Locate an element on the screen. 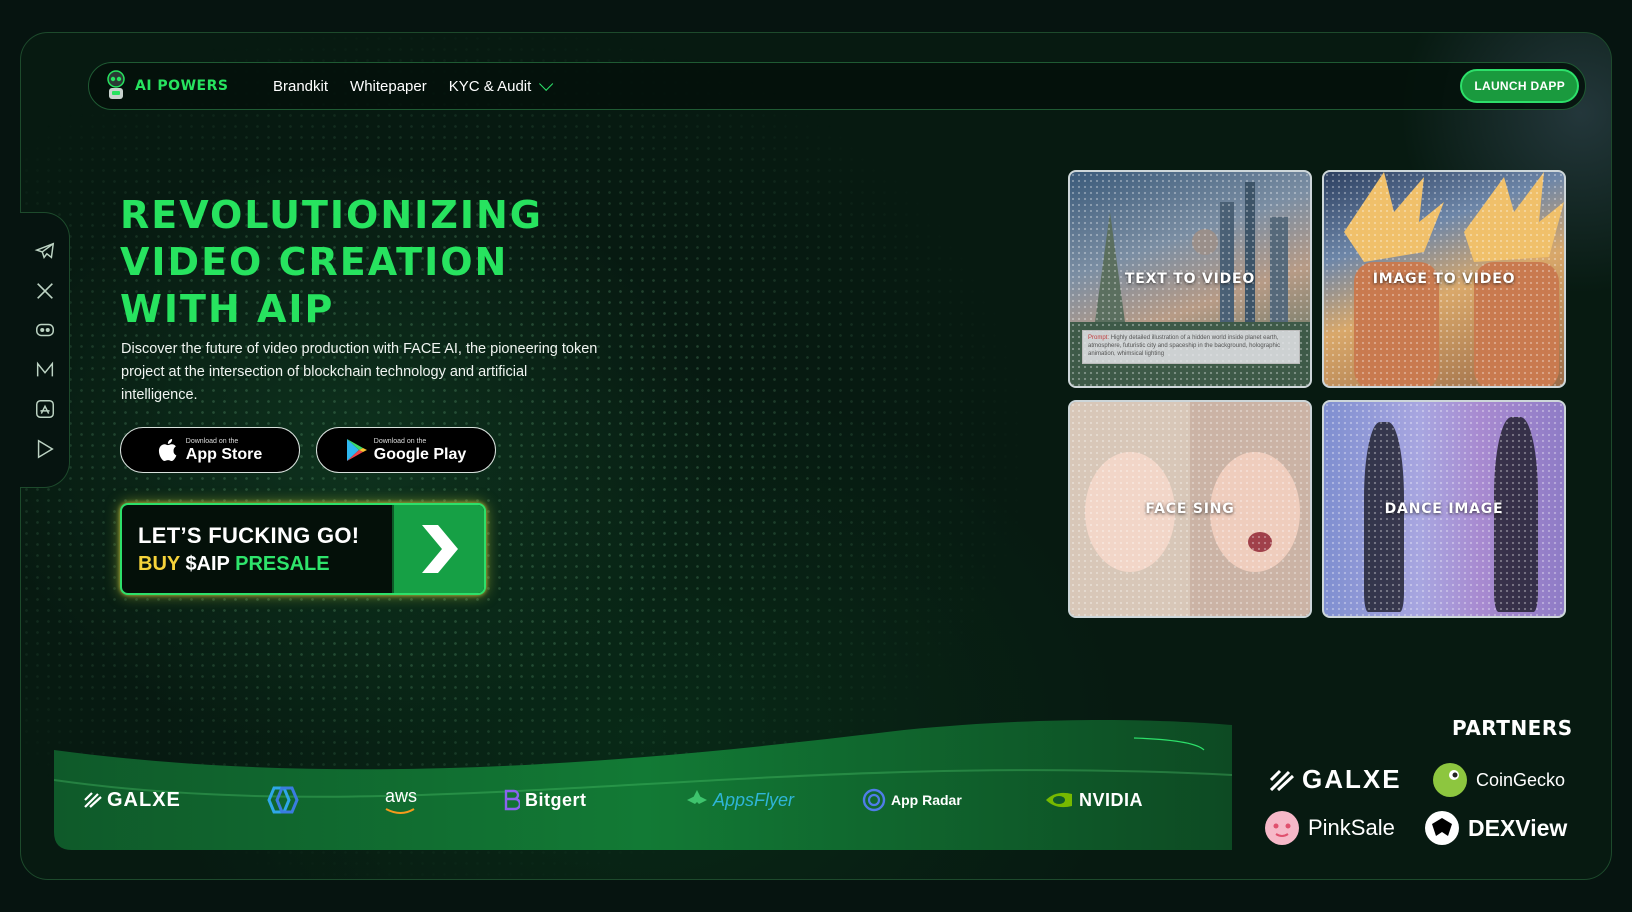  partner-aws-label: aws is located at coordinates (400, 795).